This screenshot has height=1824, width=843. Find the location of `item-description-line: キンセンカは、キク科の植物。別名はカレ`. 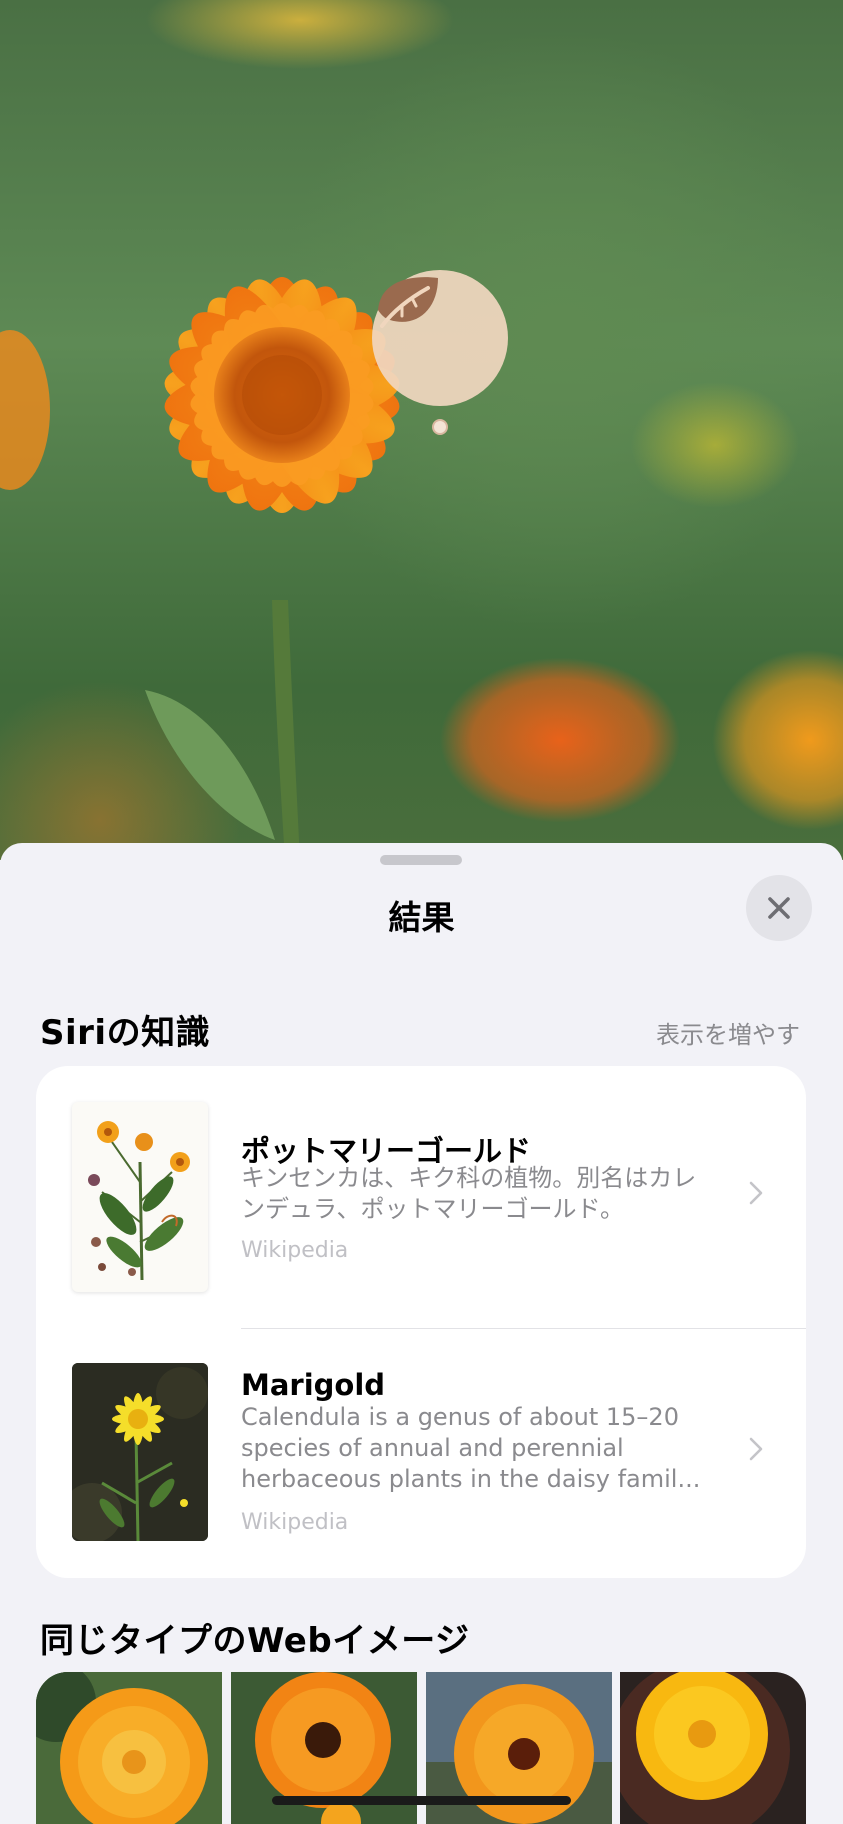

item-description-line: キンセンカは、キク科の植物。別名はカレ is located at coordinates (469, 1178).